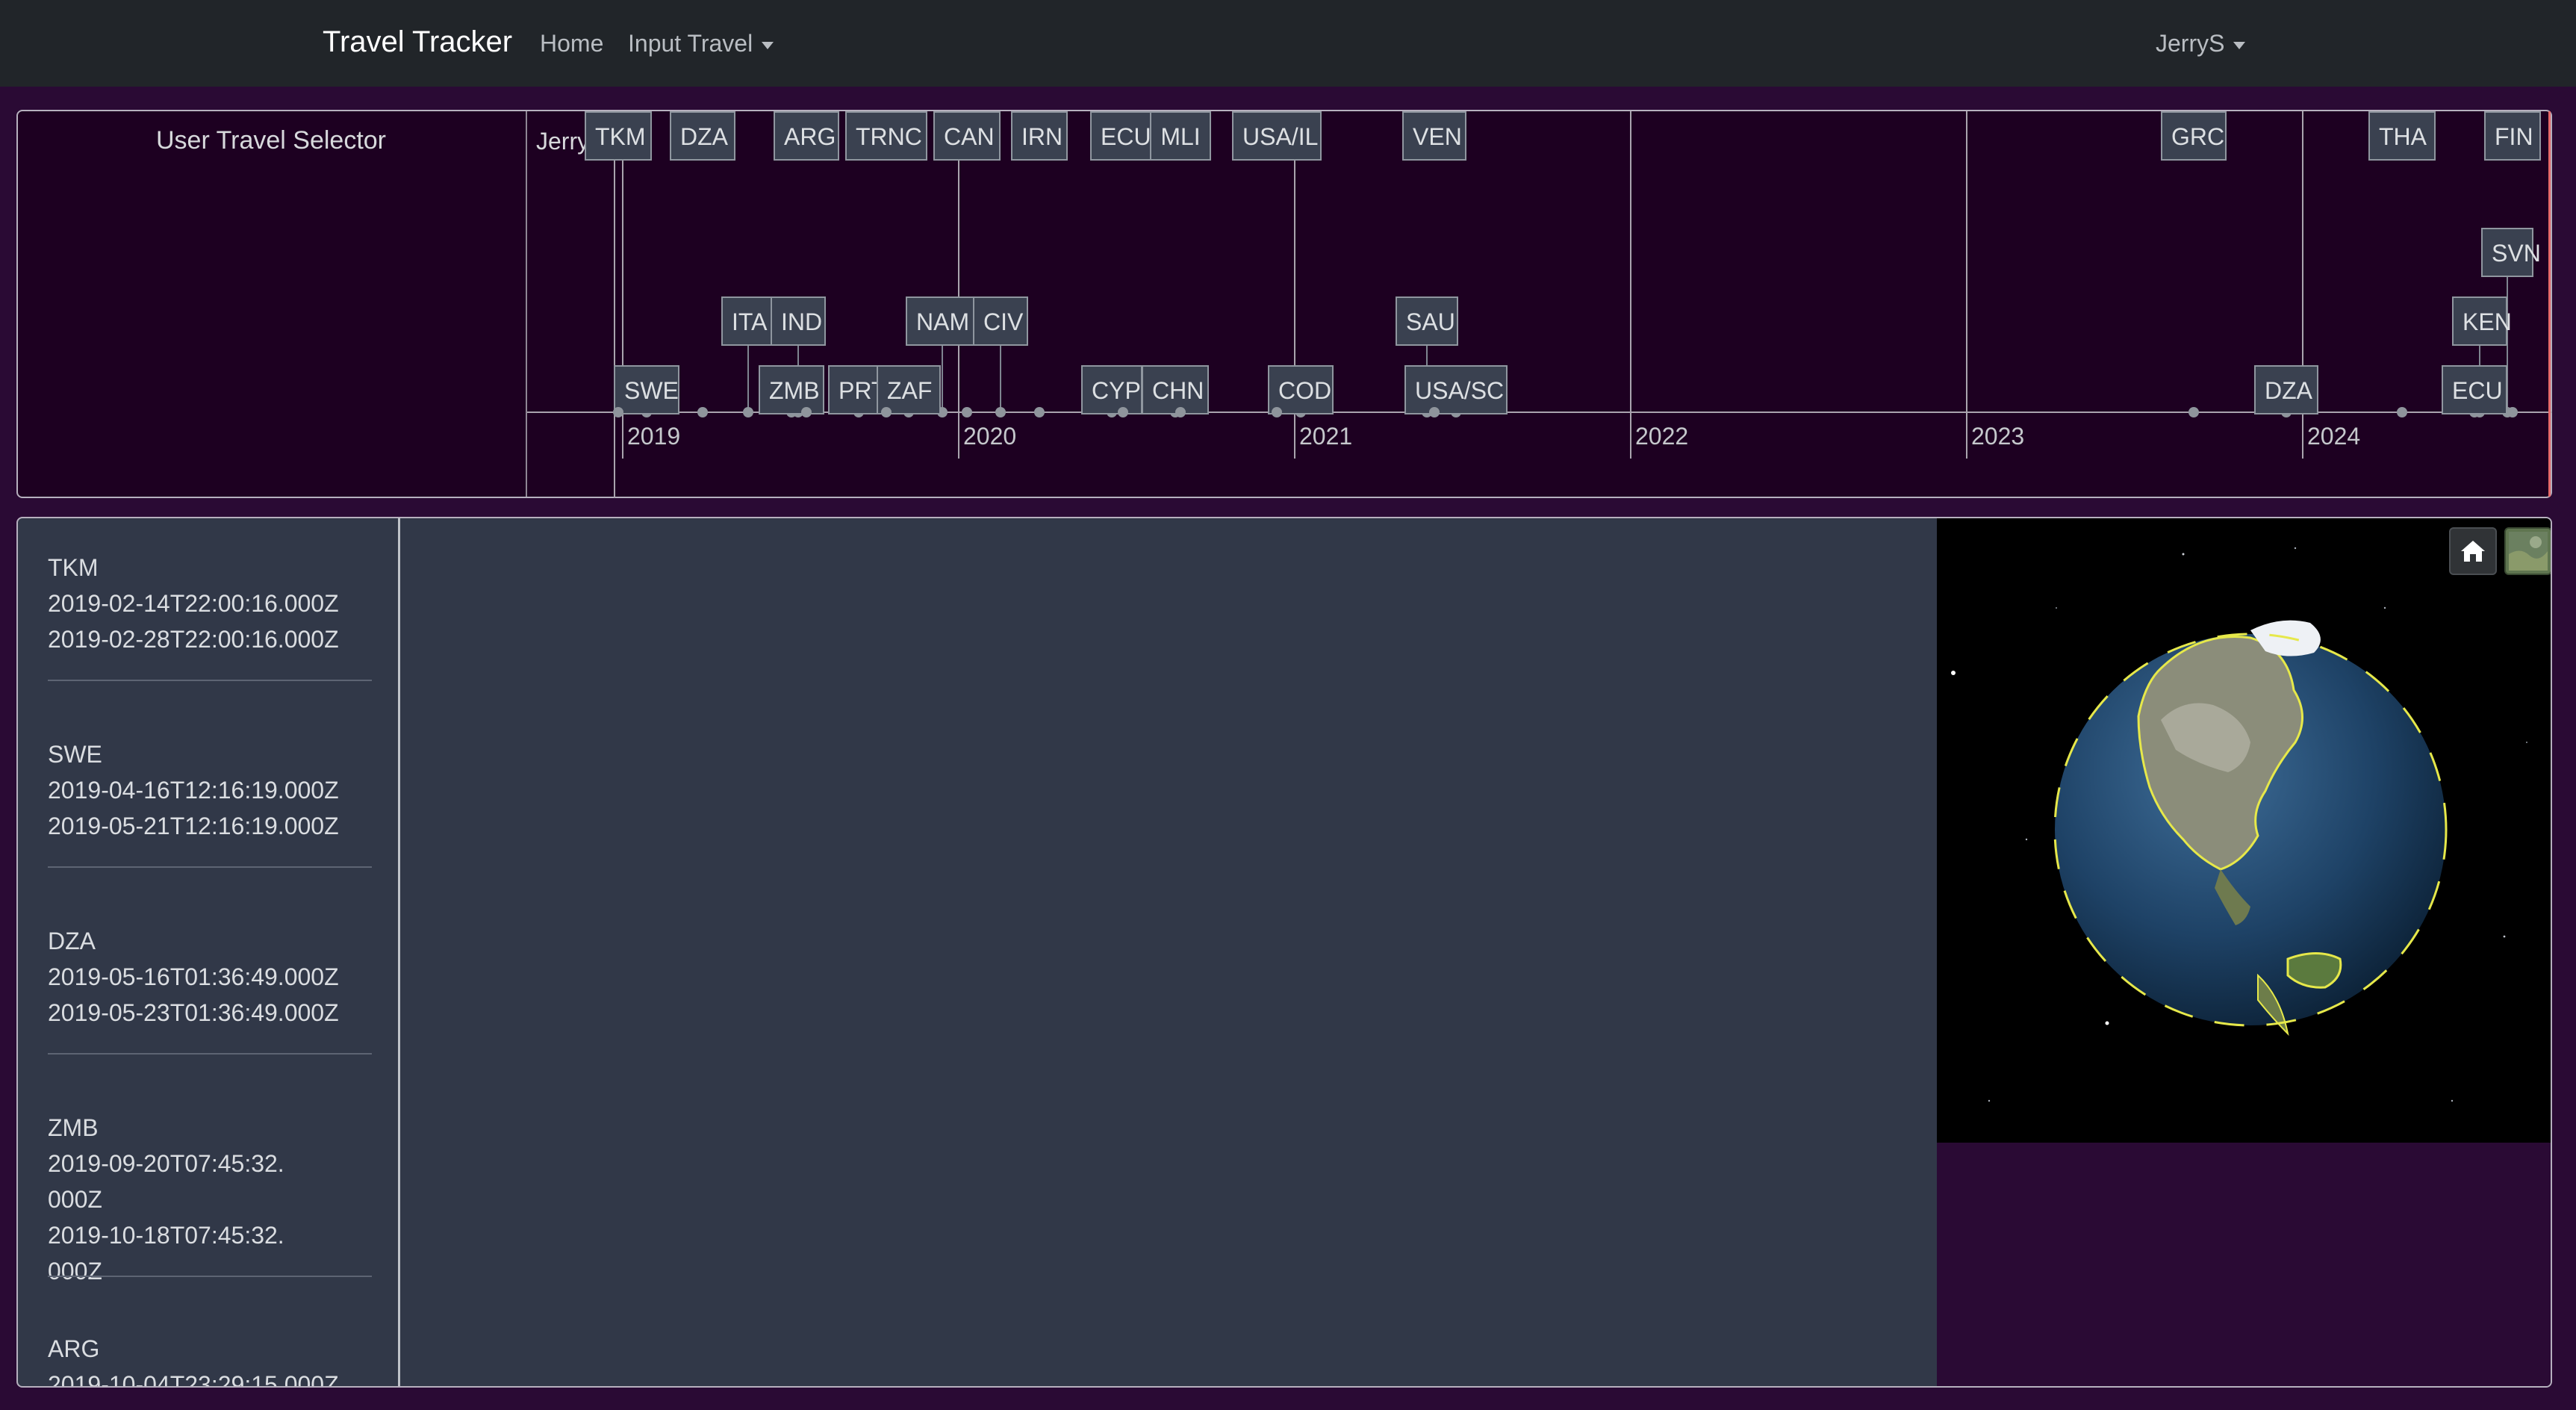 The height and width of the screenshot is (1410, 2576). I want to click on nav-home-link: Home, so click(571, 44).